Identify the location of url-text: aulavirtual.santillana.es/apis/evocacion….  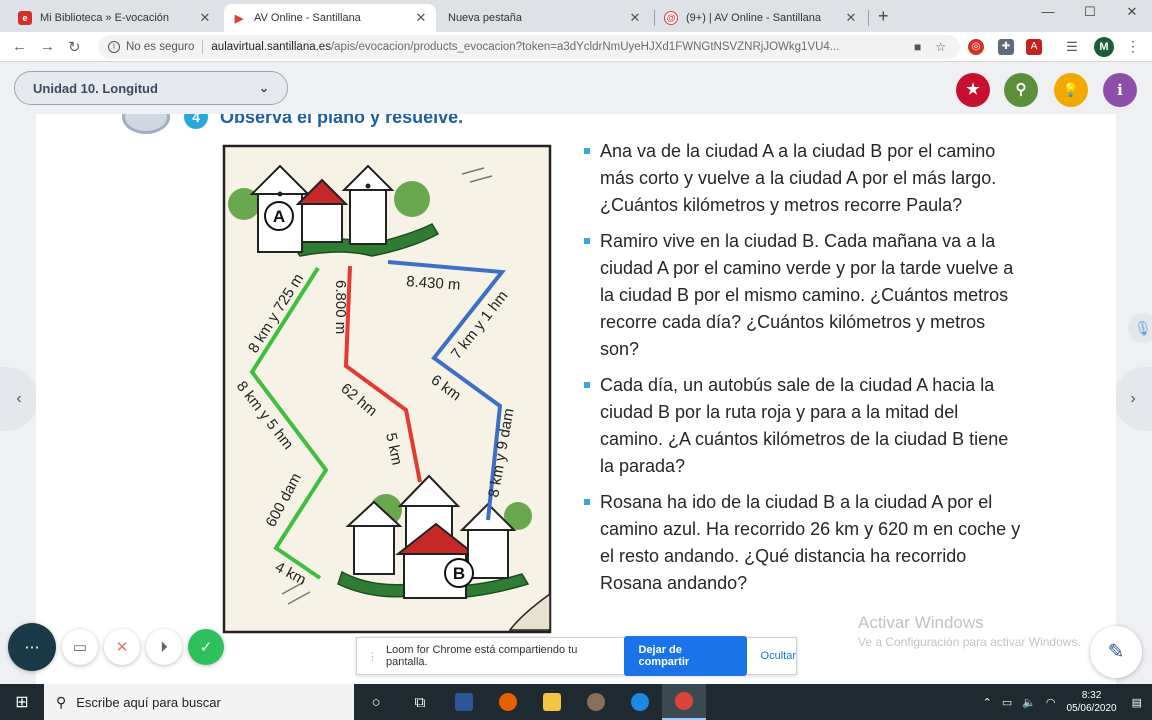
(562, 47).